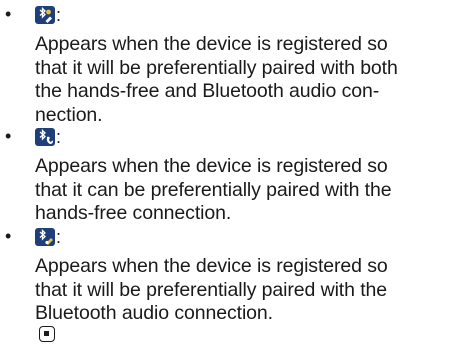  Describe the element at coordinates (45, 15) in the screenshot. I see `bluetooth-handsfree-audio-icon` at that location.